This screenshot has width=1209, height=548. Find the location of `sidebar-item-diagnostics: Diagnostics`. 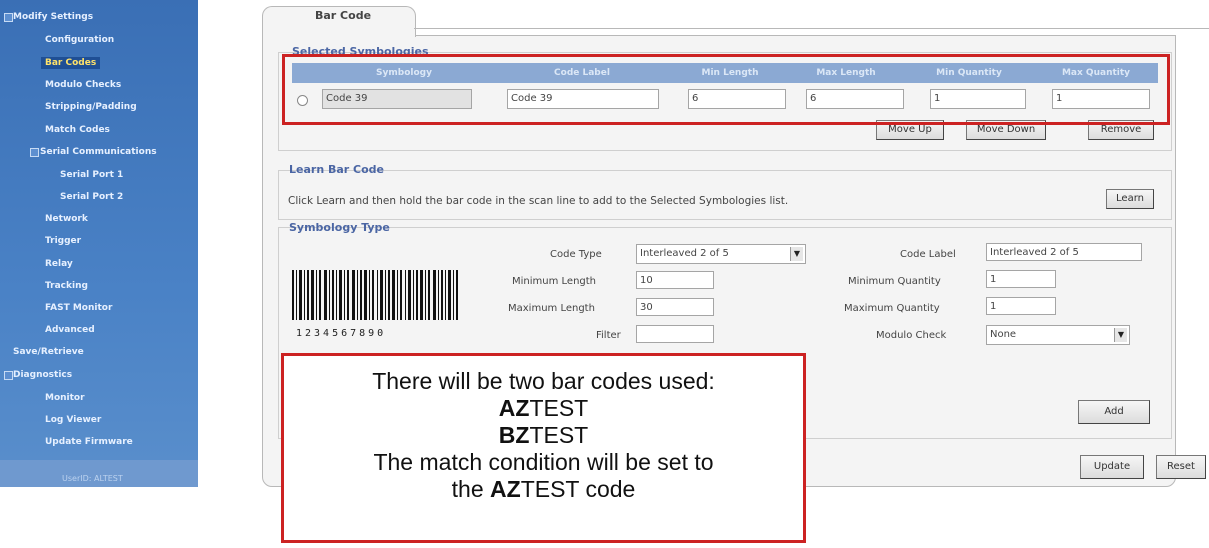

sidebar-item-diagnostics: Diagnostics is located at coordinates (42, 375).